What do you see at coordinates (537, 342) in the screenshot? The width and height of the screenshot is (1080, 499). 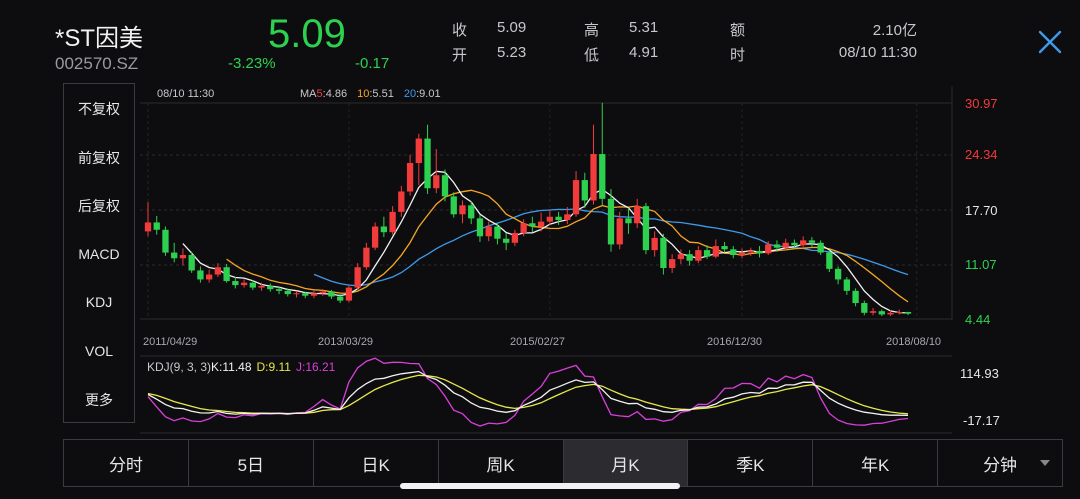 I see `x-tick: 2015/02/27` at bounding box center [537, 342].